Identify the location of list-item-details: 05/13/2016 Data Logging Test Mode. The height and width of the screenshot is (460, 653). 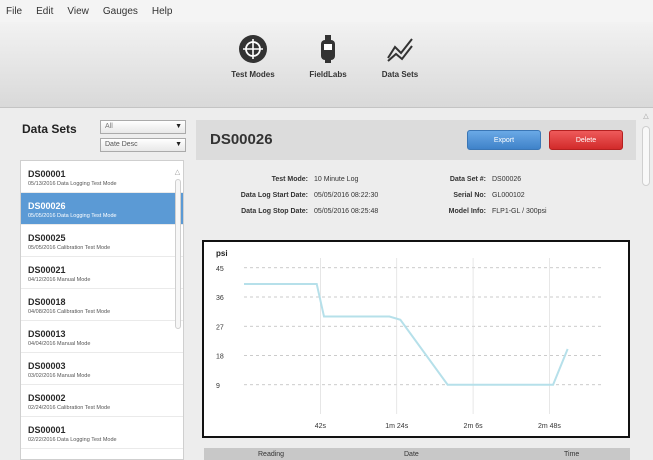
(72, 184).